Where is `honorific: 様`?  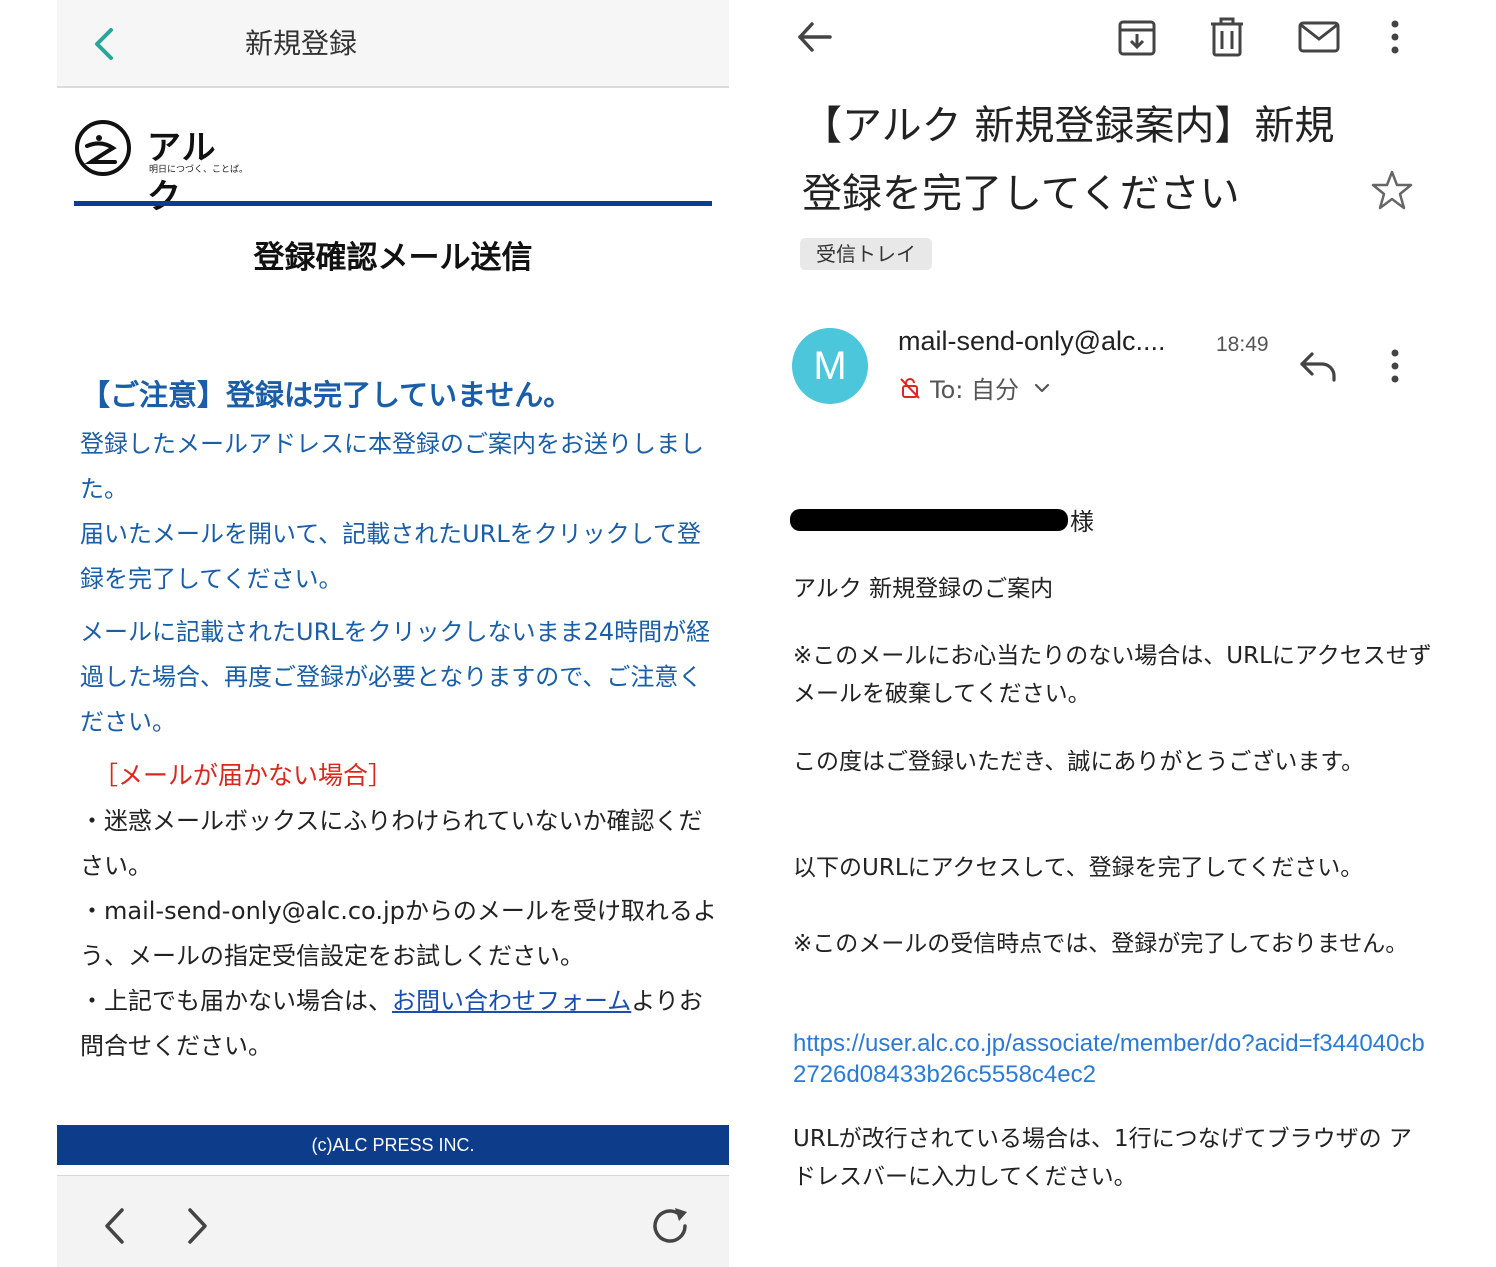
honorific: 様 is located at coordinates (1082, 522).